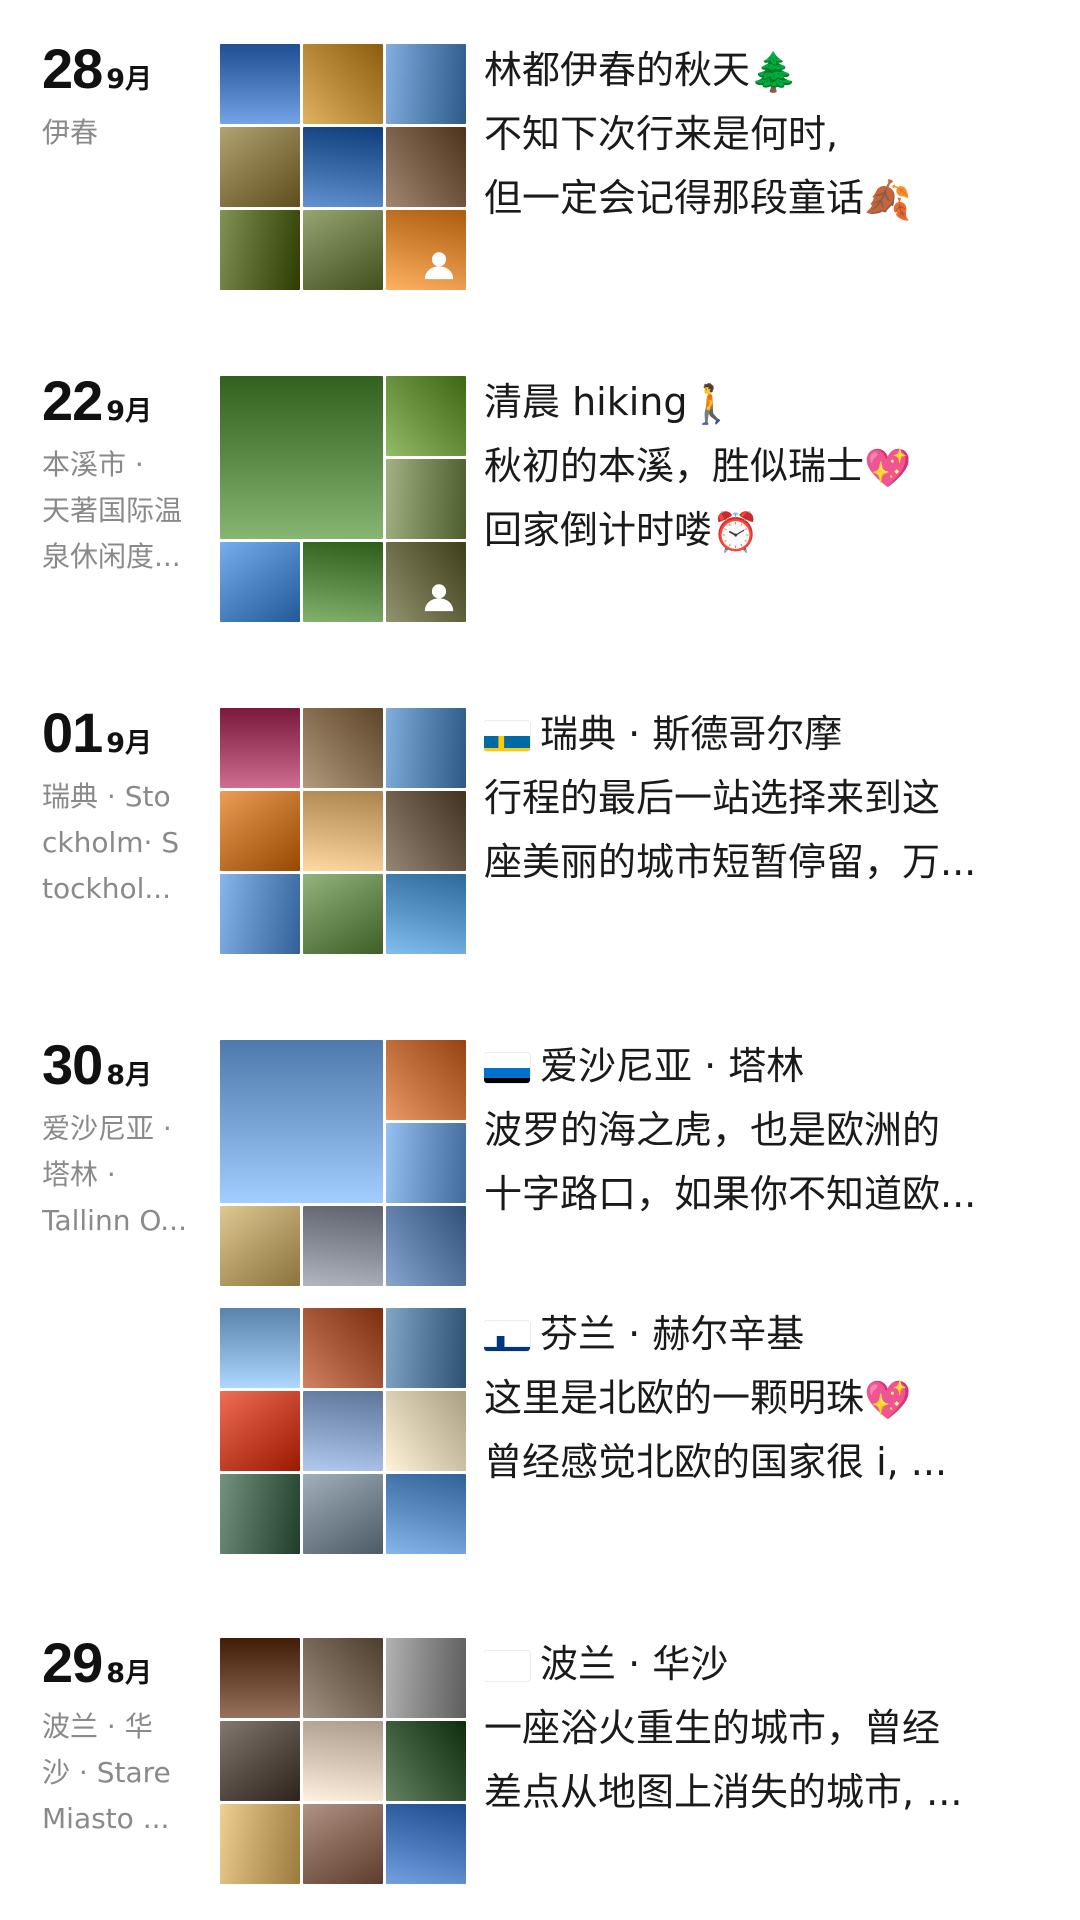  What do you see at coordinates (72, 400) in the screenshot?
I see `post-day: 22` at bounding box center [72, 400].